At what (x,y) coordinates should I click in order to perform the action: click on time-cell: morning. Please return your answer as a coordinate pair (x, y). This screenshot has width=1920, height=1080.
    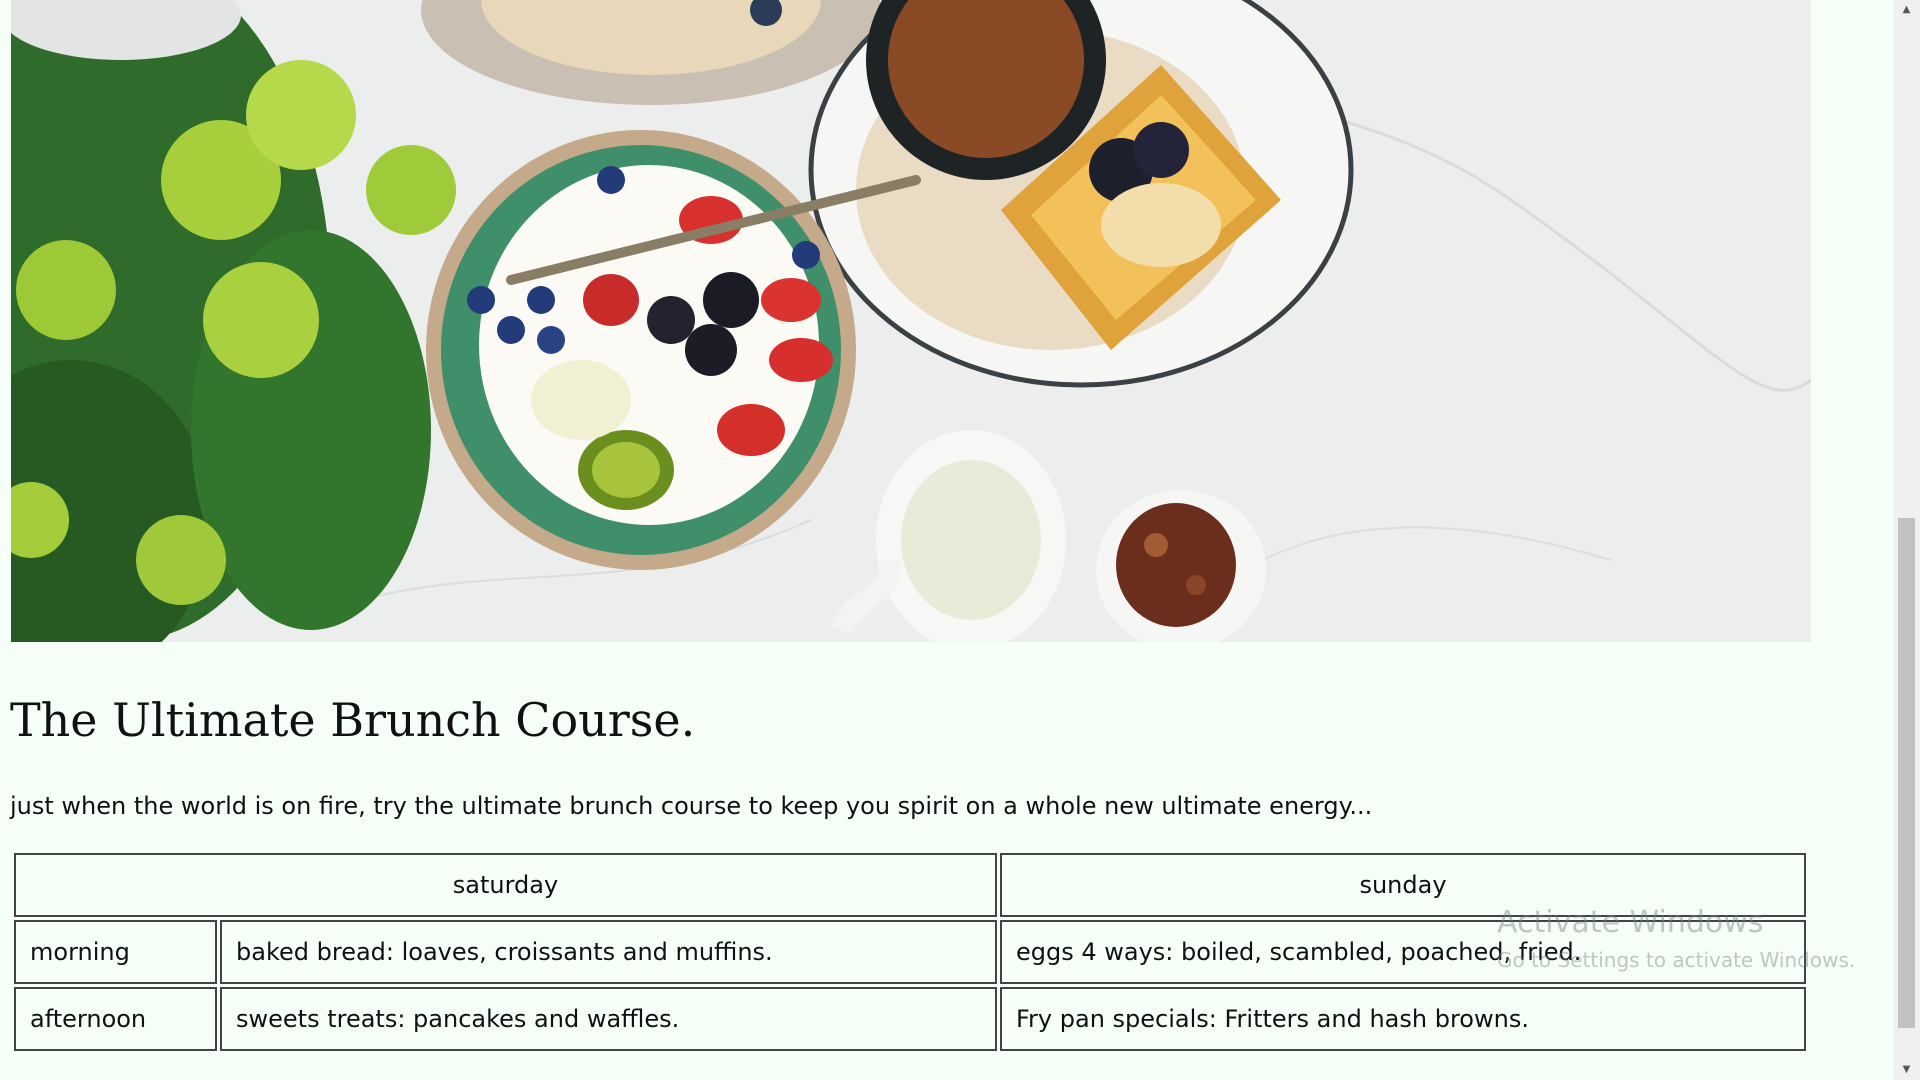
    Looking at the image, I should click on (115, 952).